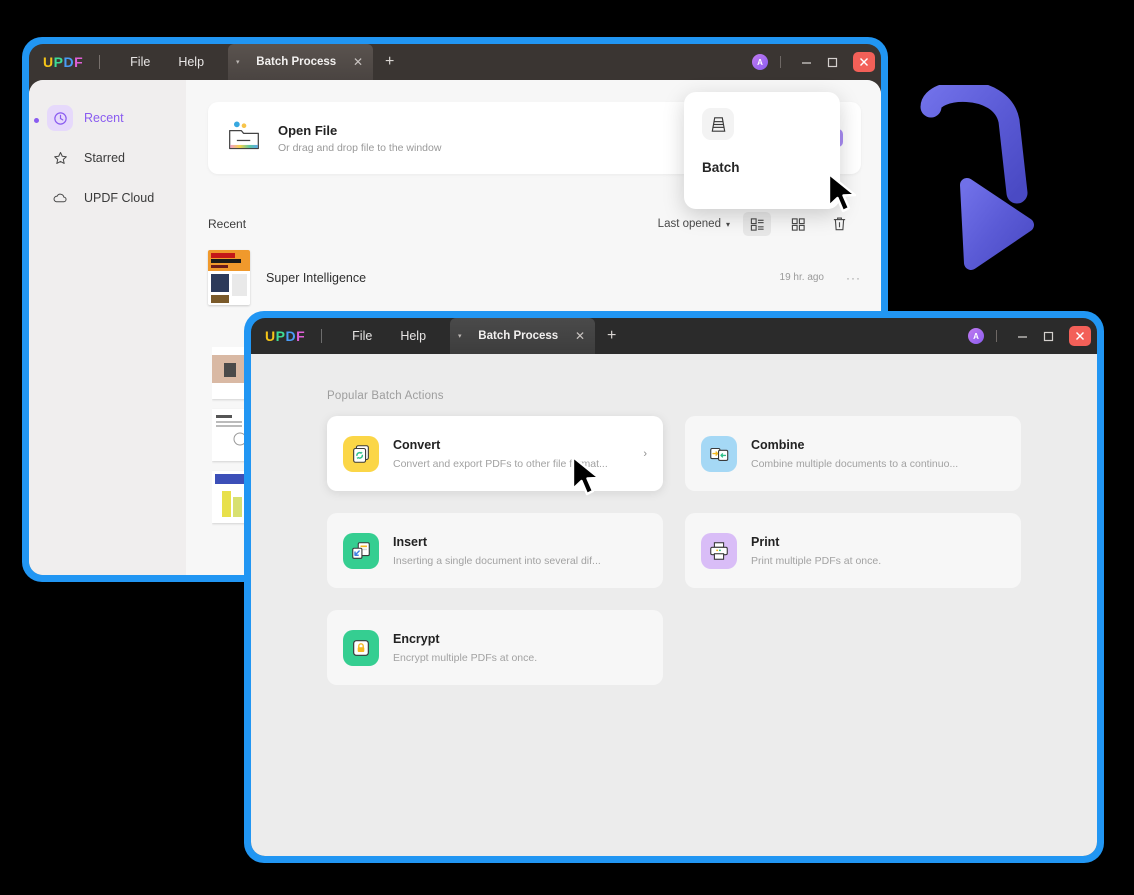  I want to click on sidebar: Recent Starred UPDF Cloud, so click(107, 327).